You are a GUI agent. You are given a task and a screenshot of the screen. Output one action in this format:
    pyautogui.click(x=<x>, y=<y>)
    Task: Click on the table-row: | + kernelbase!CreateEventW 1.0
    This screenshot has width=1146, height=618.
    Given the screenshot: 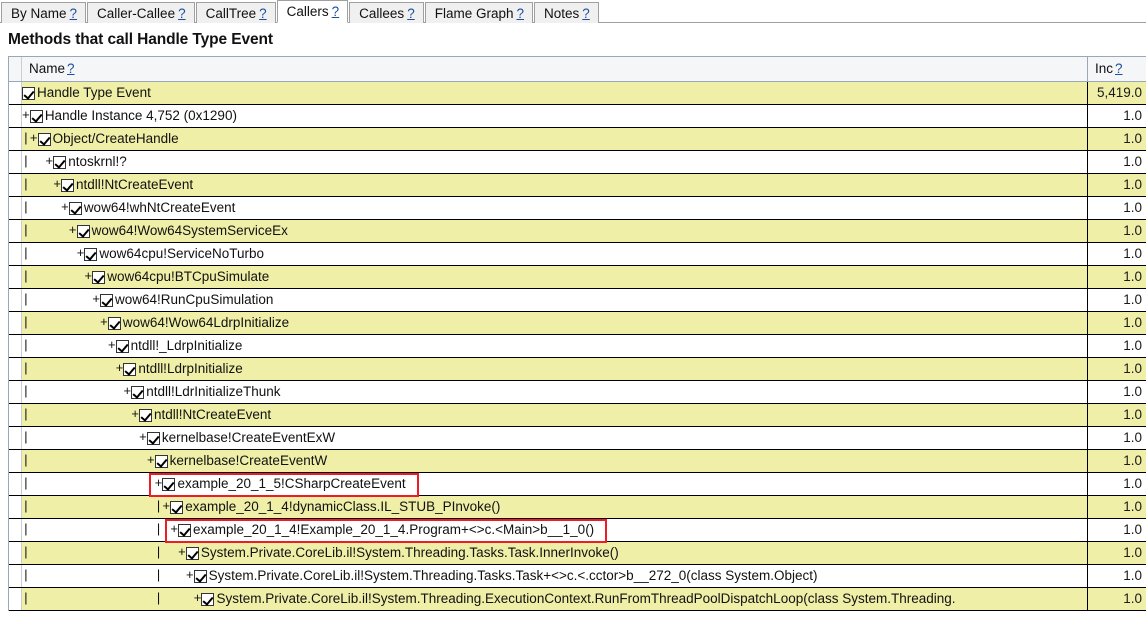 What is the action you would take?
    pyautogui.click(x=577, y=461)
    